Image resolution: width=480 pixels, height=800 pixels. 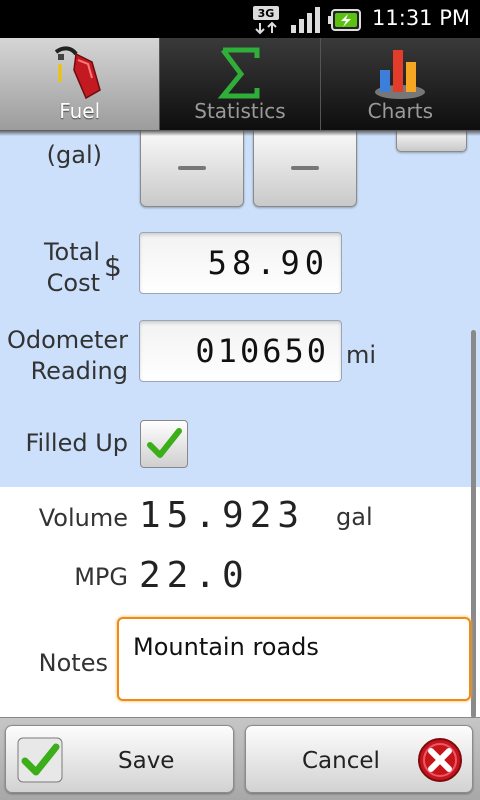 What do you see at coordinates (240, 75) in the screenshot?
I see `sigma-icon` at bounding box center [240, 75].